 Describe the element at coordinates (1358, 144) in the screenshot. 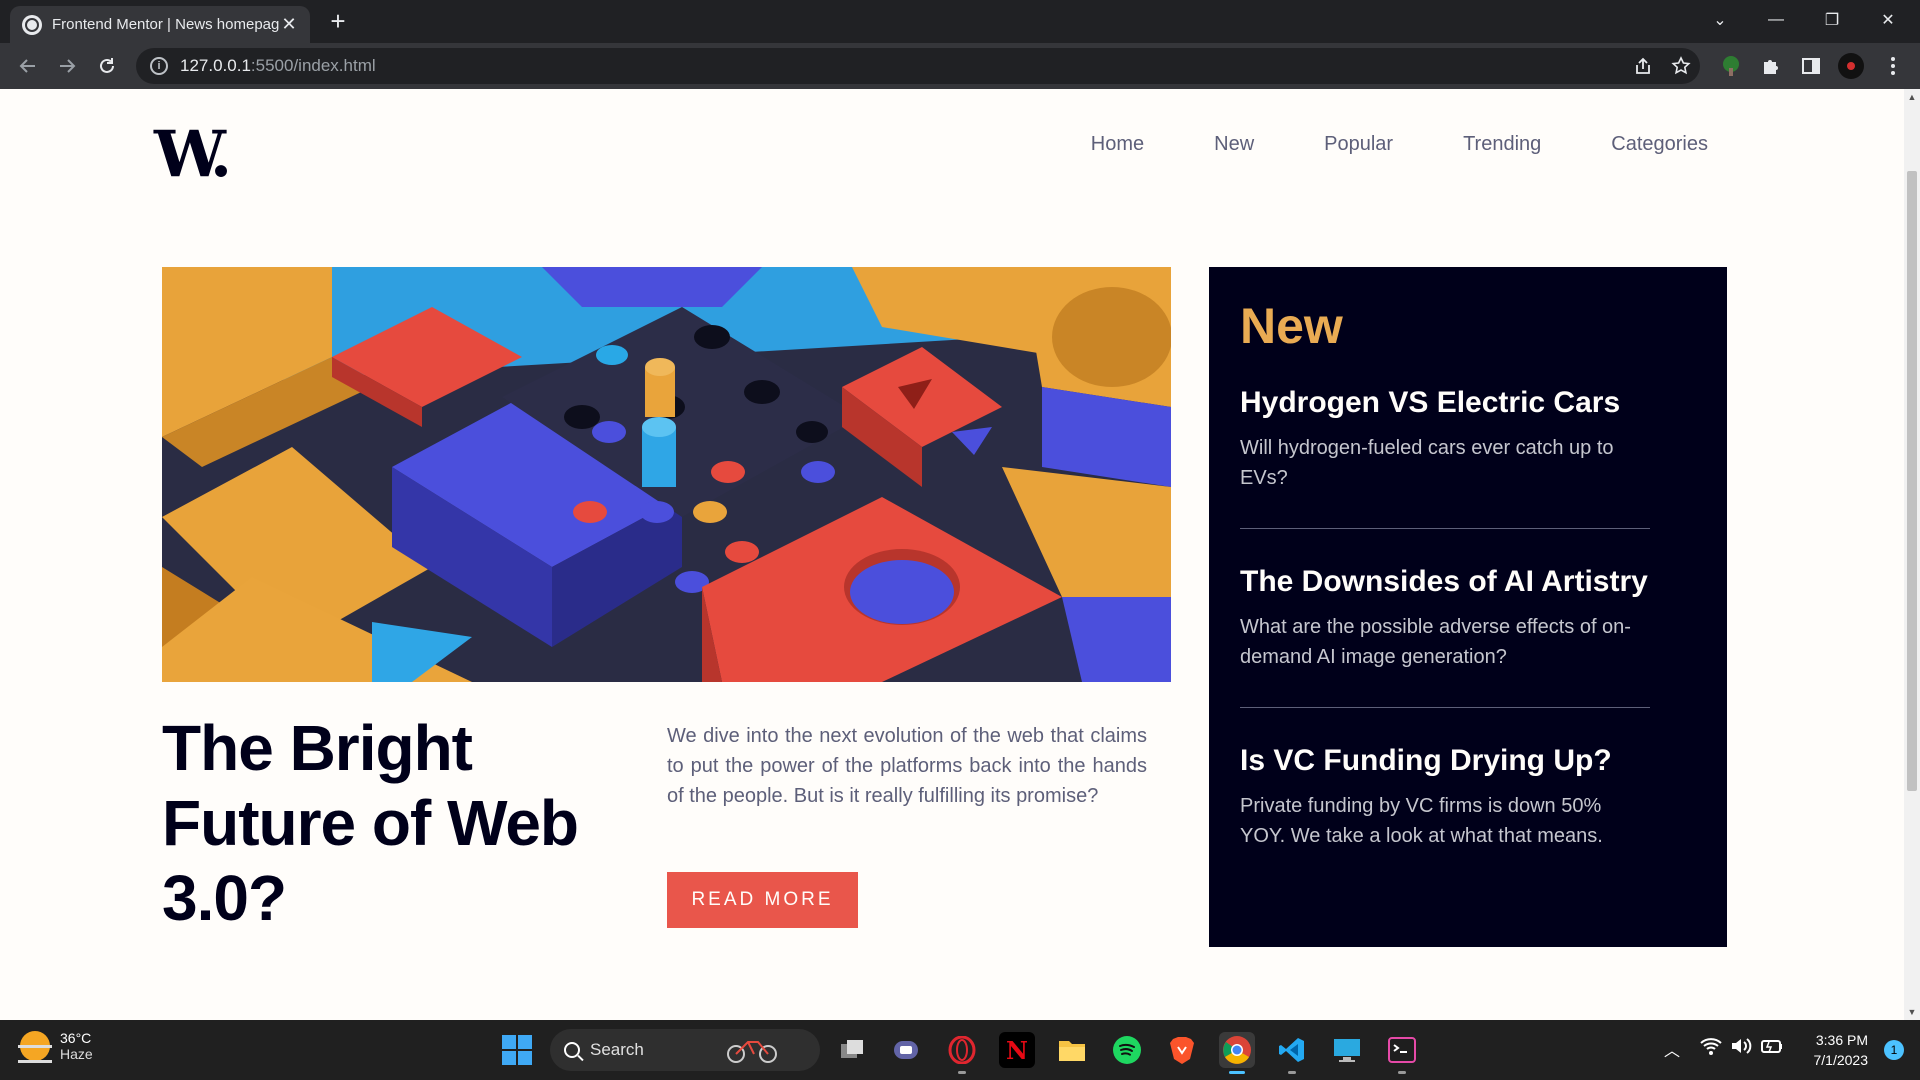

I see `nav-popular: Popular` at that location.